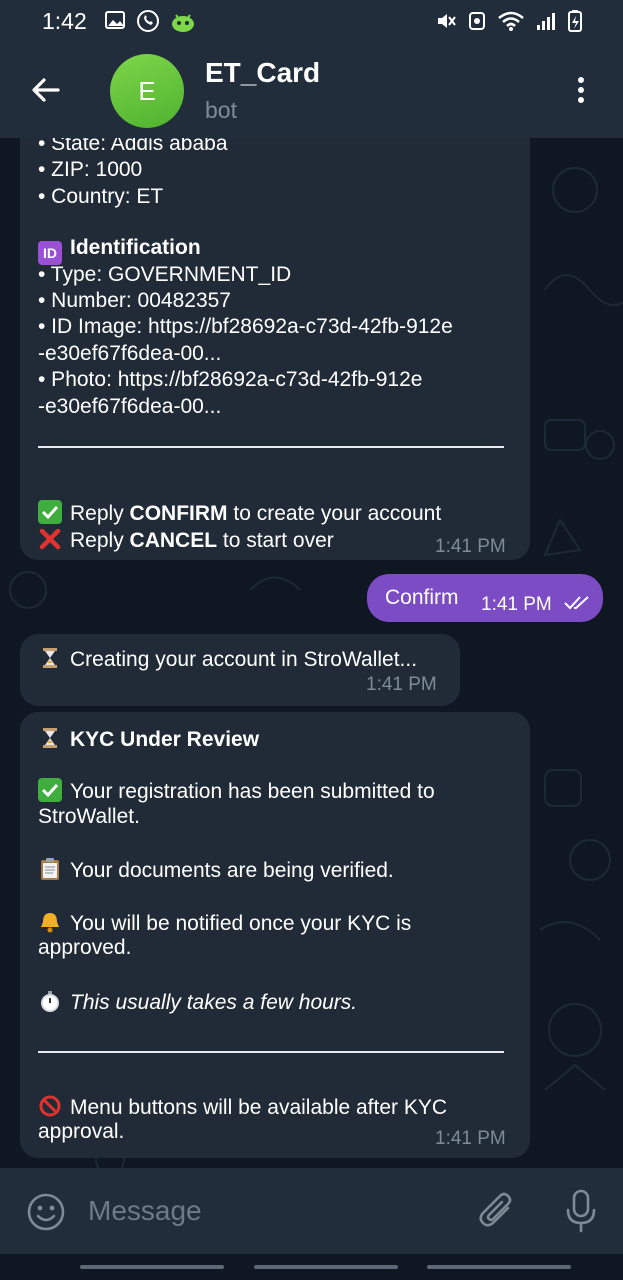 The height and width of the screenshot is (1280, 623). Describe the element at coordinates (262, 73) in the screenshot. I see `chat-title: ET_Card` at that location.